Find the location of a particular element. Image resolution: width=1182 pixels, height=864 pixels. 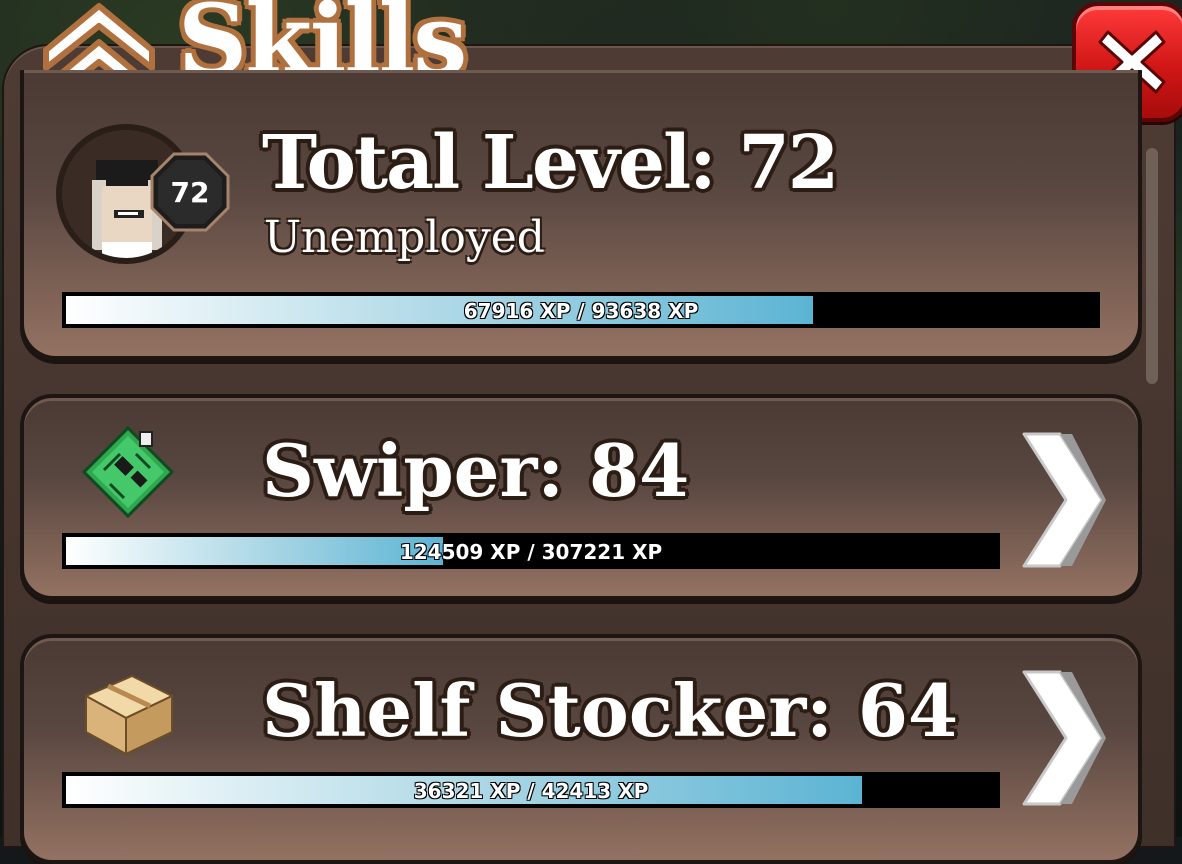

shelf-stocker-xp-text: 36321 XP / 42413 XP is located at coordinates (531, 791).